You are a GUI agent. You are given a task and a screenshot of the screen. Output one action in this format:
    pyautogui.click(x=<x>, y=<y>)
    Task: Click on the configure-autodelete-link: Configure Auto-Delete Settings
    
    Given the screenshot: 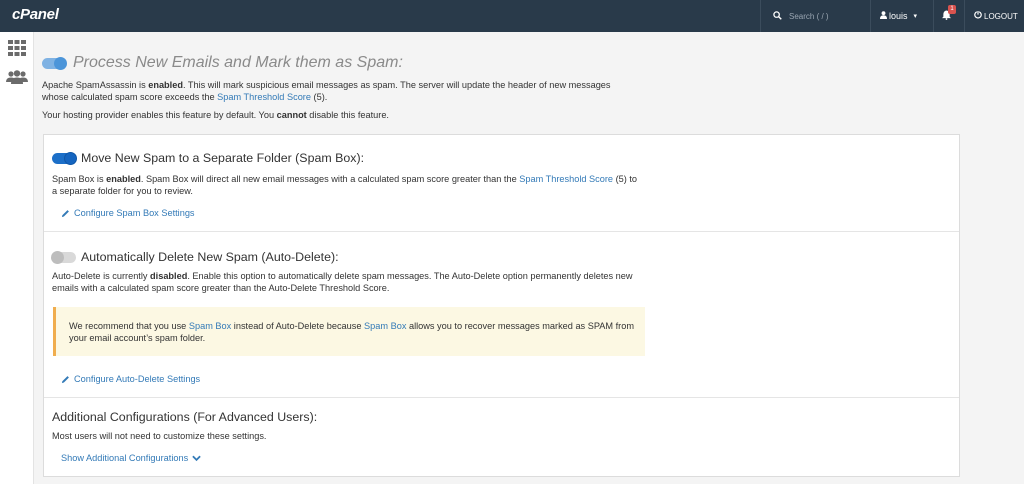 What is the action you would take?
    pyautogui.click(x=130, y=379)
    